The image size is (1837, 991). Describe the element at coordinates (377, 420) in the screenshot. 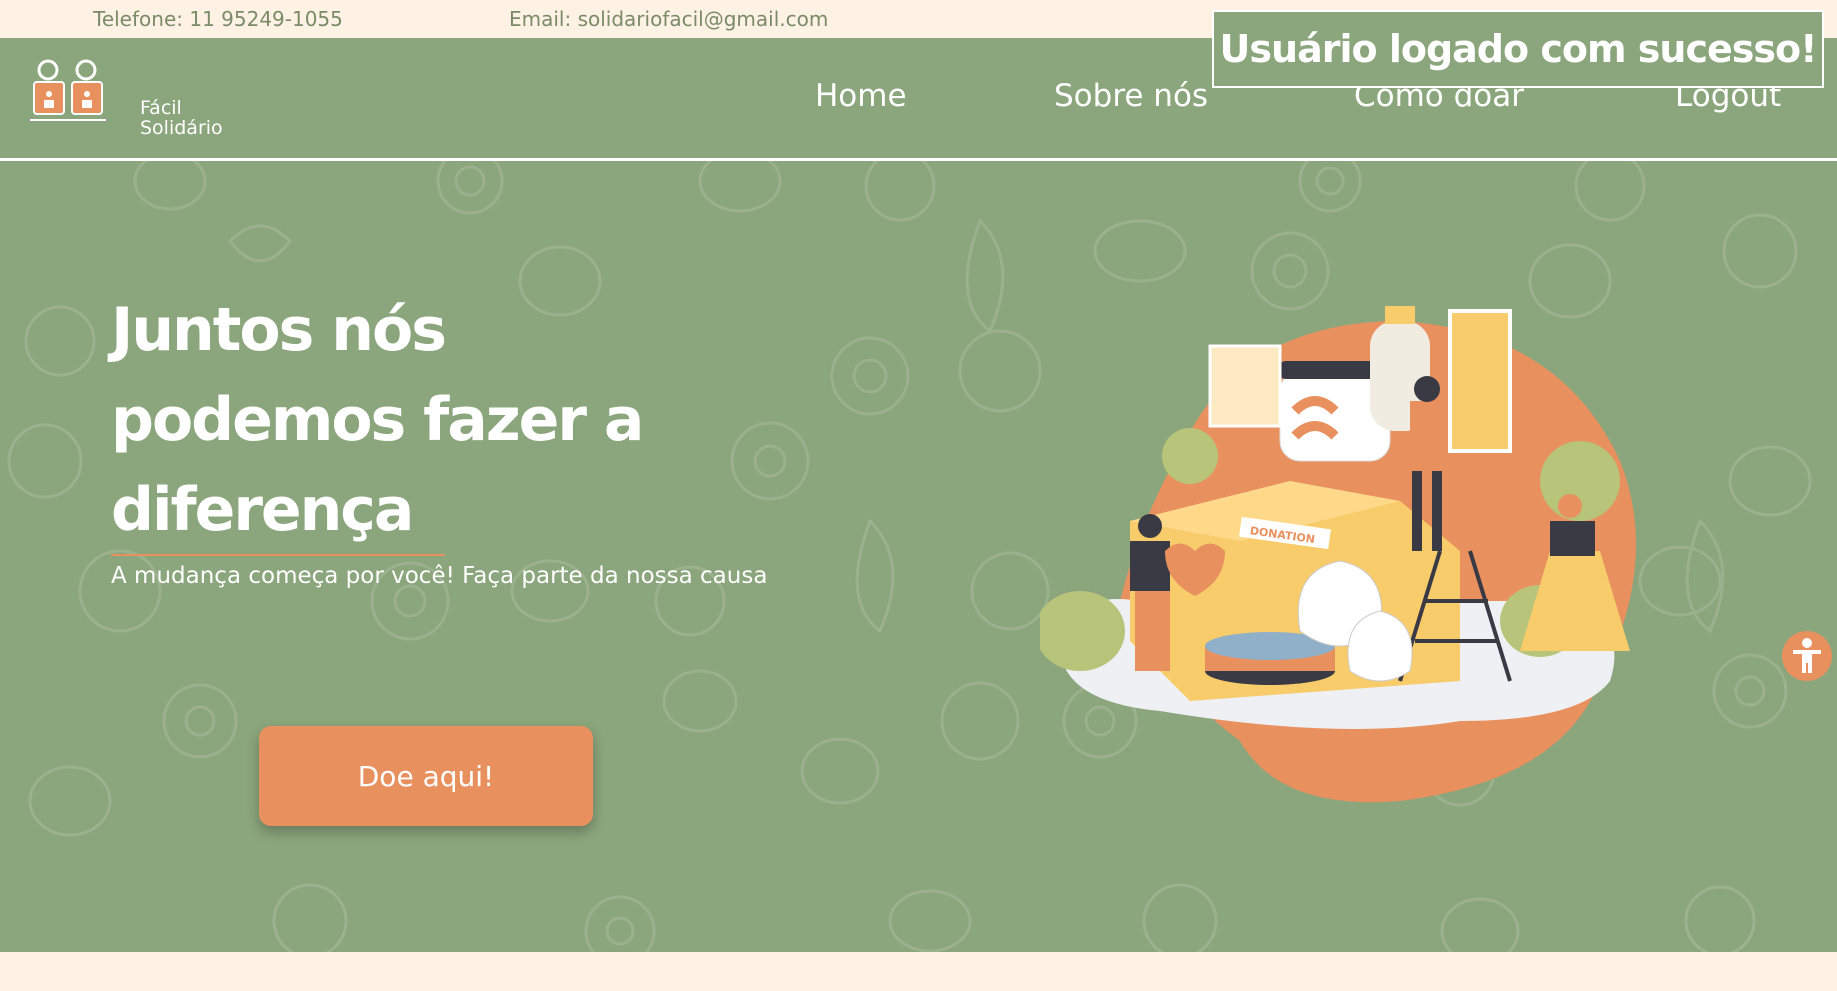

I see `headline-line-2: podemos fazer a` at that location.